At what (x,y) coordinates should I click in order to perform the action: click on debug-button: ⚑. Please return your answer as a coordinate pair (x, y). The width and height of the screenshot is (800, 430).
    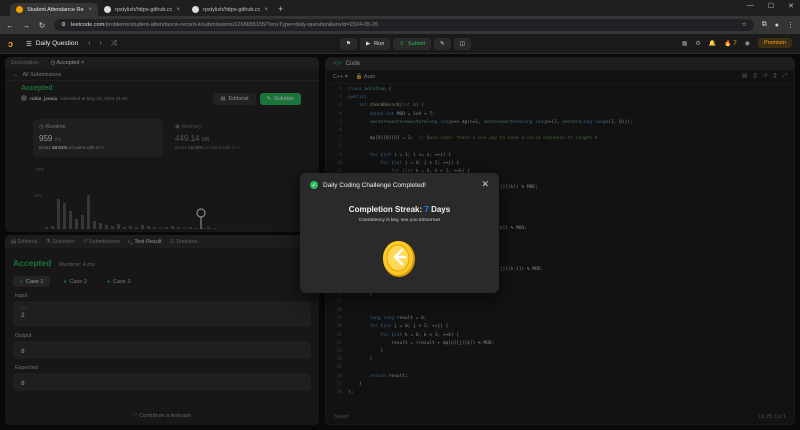
    Looking at the image, I should click on (348, 44).